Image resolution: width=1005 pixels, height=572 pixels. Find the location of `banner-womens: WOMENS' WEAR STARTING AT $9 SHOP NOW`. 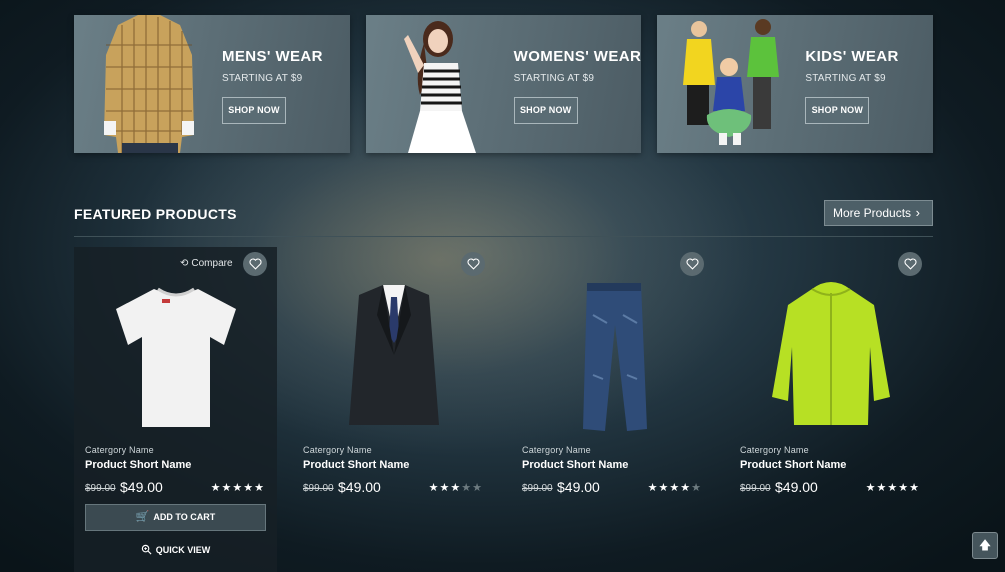

banner-womens: WOMENS' WEAR STARTING AT $9 SHOP NOW is located at coordinates (503, 84).